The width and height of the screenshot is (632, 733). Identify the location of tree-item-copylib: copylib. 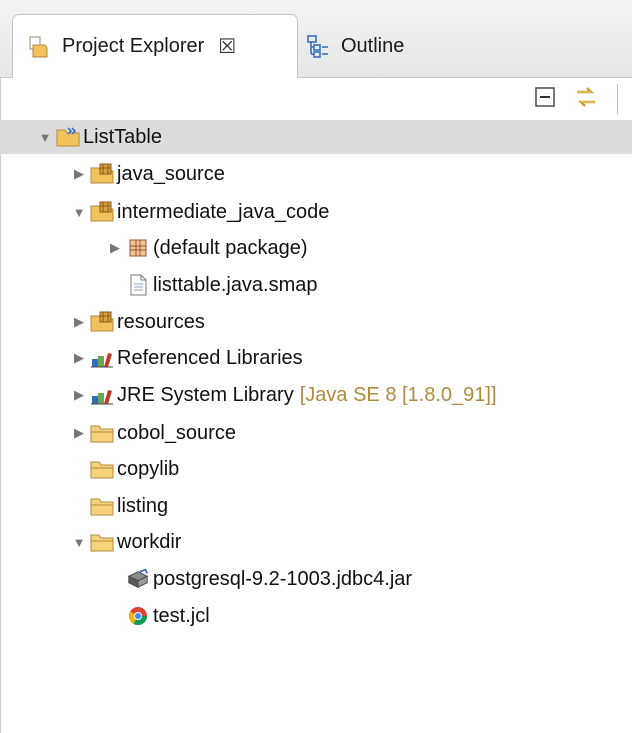
(134, 469).